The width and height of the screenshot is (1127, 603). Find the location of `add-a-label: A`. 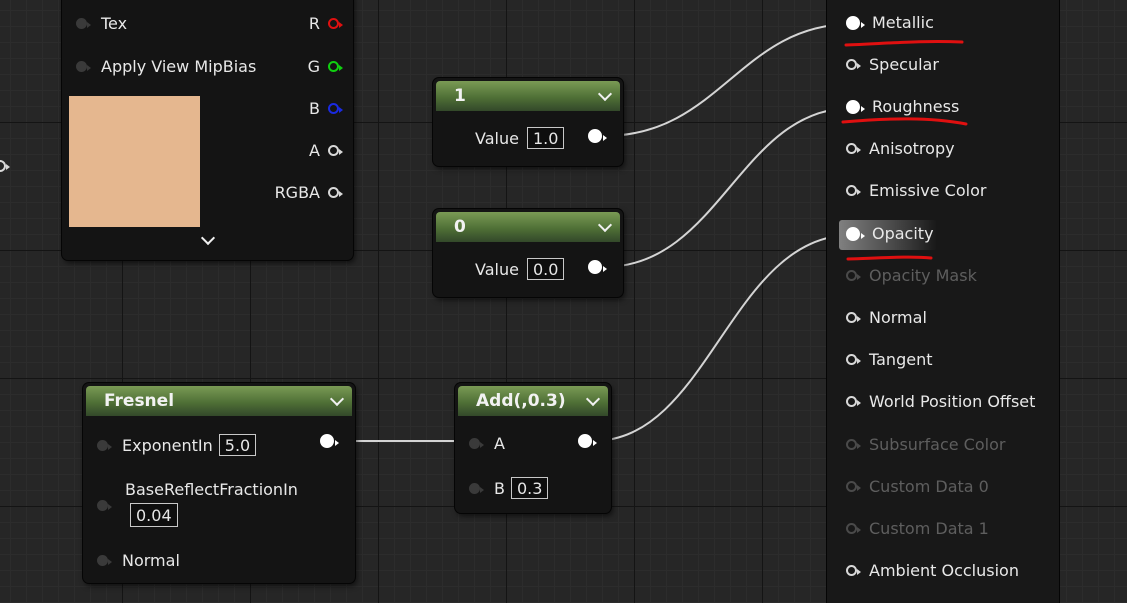

add-a-label: A is located at coordinates (499, 443).